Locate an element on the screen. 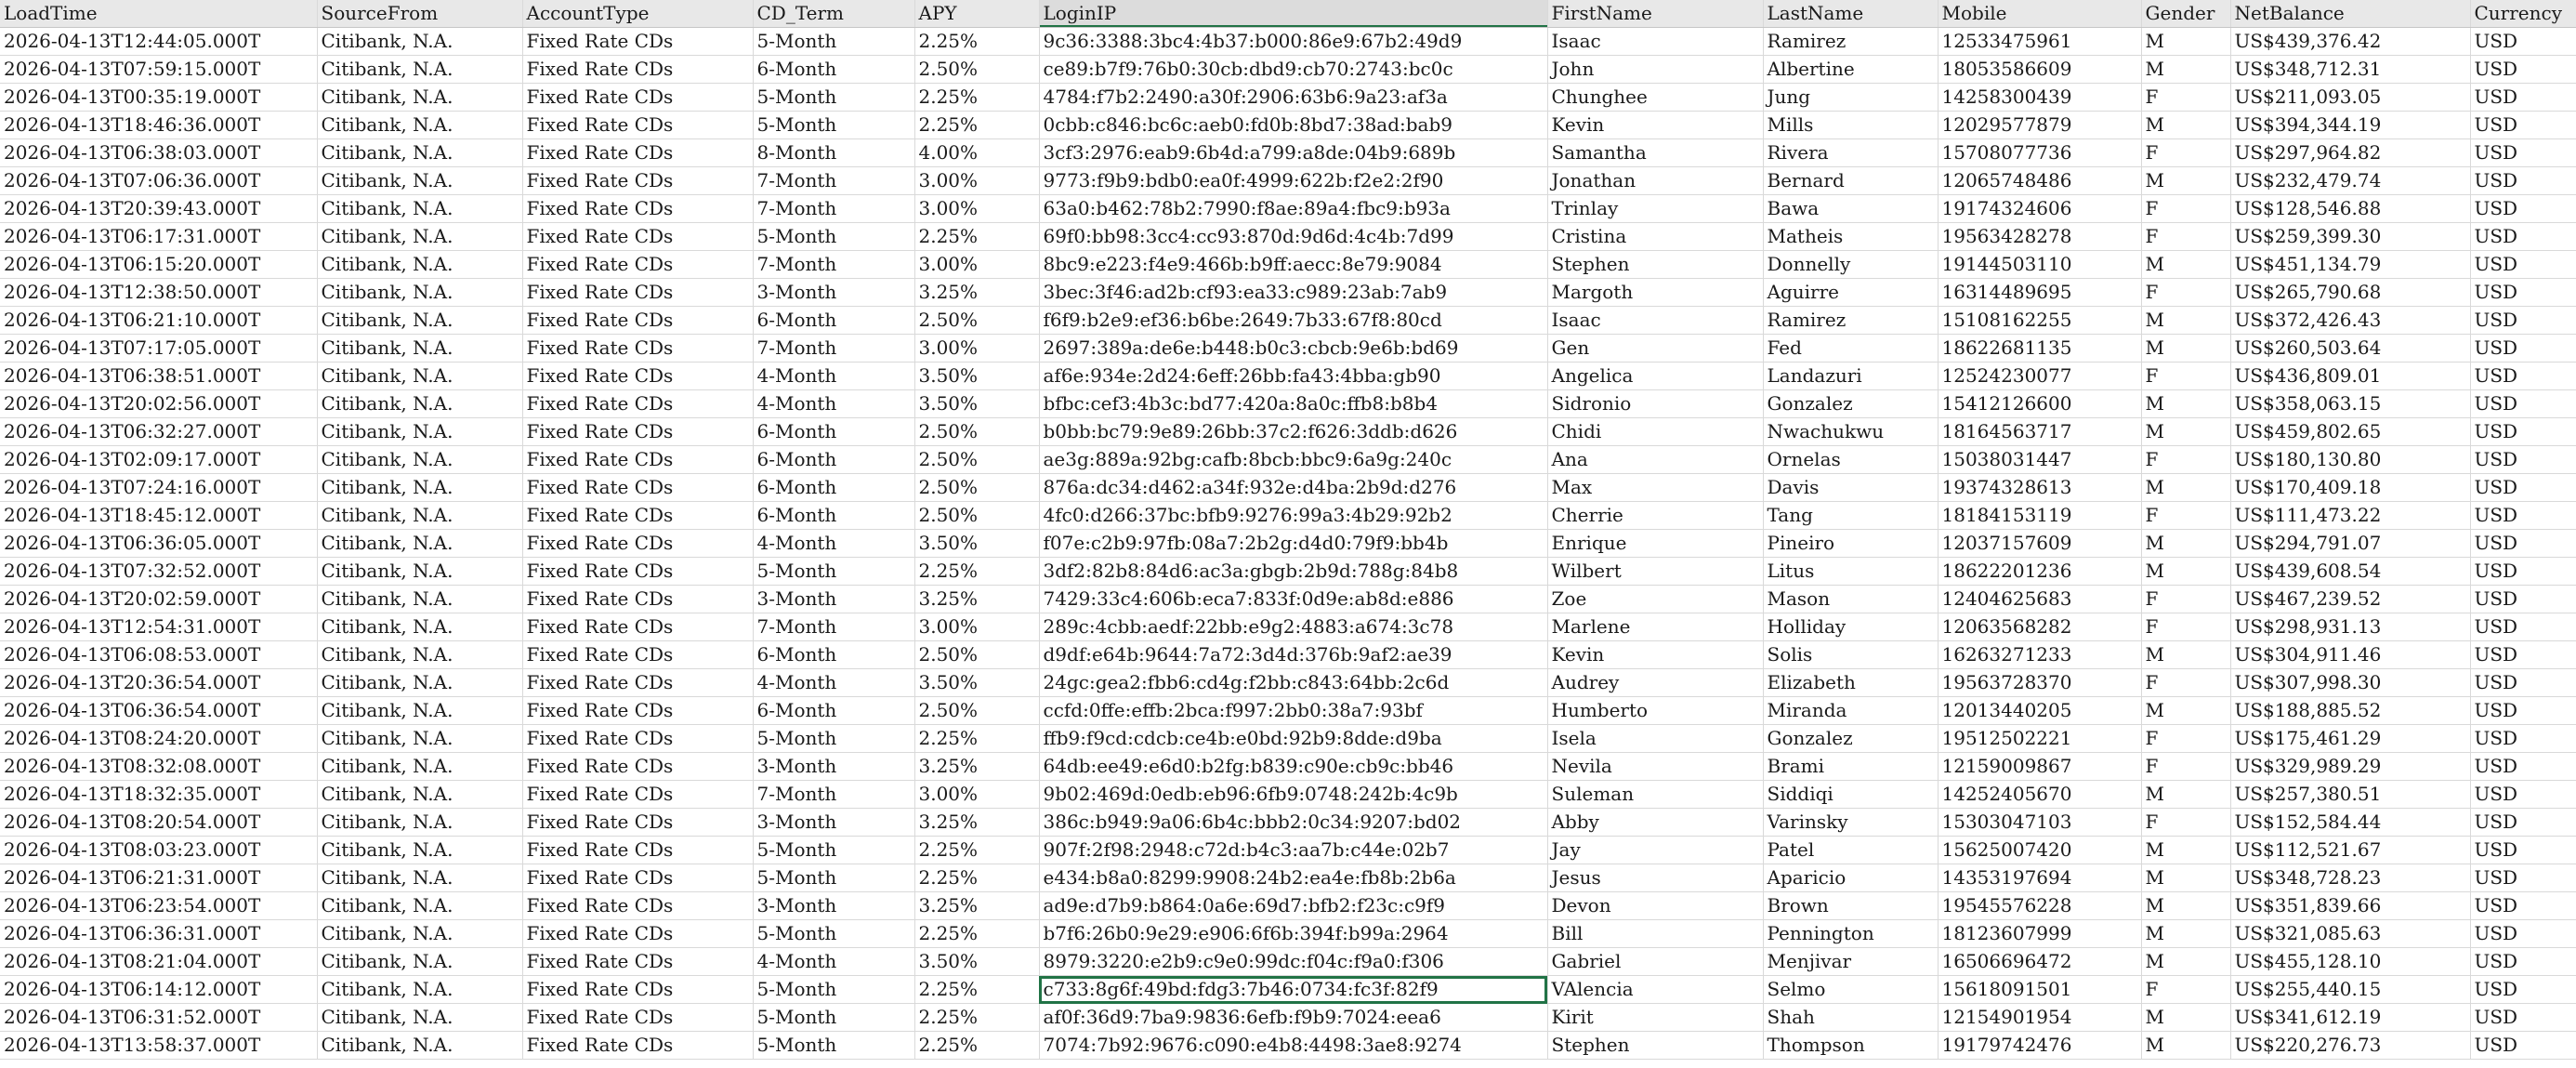 The height and width of the screenshot is (1068, 2576). cell-loginip: 907f:2f98:2948:c72d:b4c3:aa7b:c44e:02b7 is located at coordinates (1293, 850).